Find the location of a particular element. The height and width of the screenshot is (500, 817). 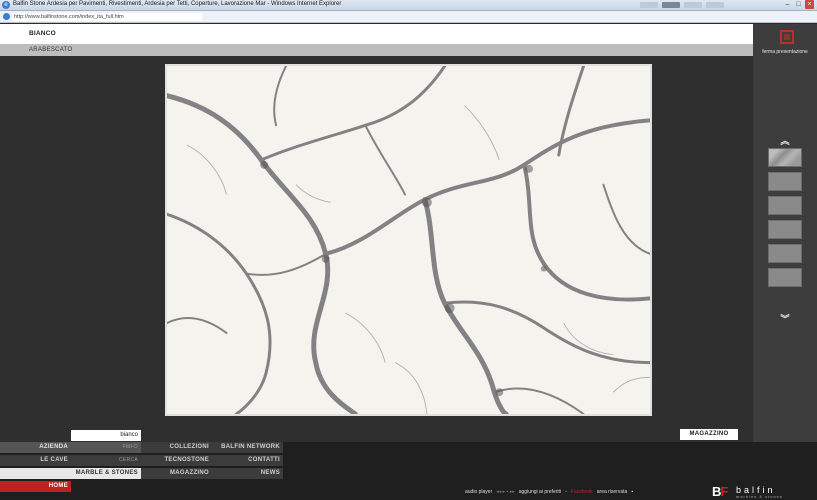

close-icon: × is located at coordinates (809, 4).